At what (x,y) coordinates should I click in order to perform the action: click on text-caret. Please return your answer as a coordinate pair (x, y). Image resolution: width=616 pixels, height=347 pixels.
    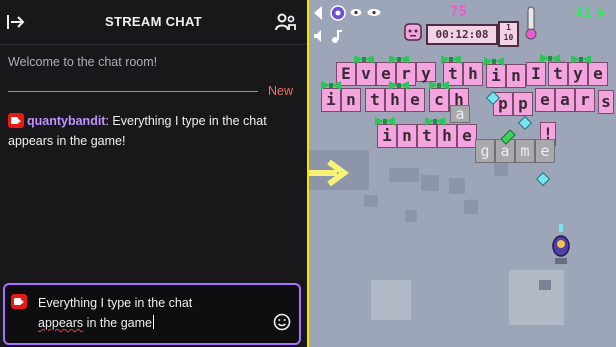
    Looking at the image, I should click on (153, 322).